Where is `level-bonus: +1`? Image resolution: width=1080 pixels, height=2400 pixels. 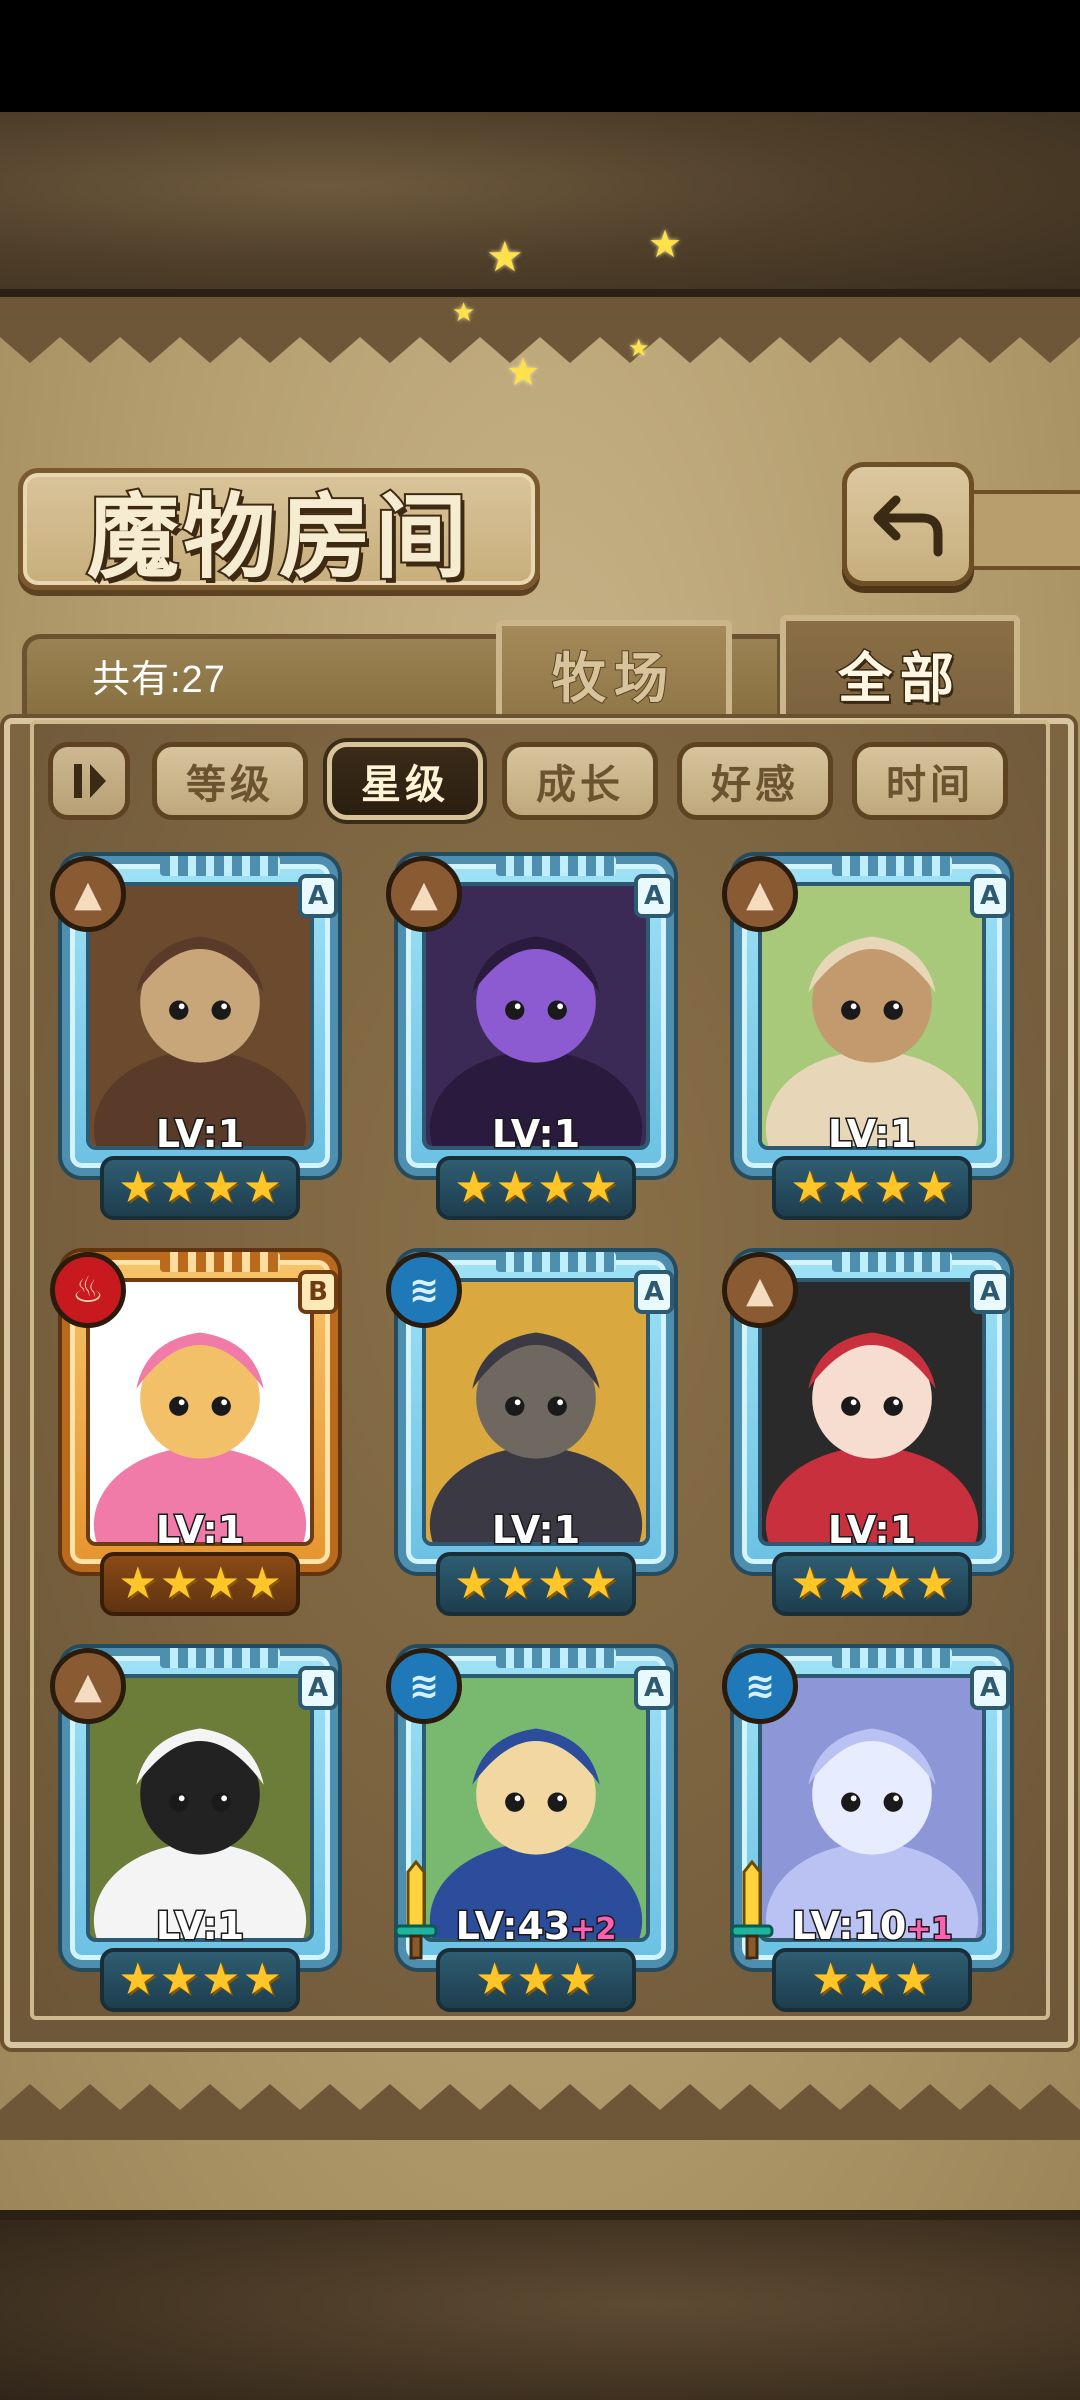
level-bonus: +1 is located at coordinates (929, 1930).